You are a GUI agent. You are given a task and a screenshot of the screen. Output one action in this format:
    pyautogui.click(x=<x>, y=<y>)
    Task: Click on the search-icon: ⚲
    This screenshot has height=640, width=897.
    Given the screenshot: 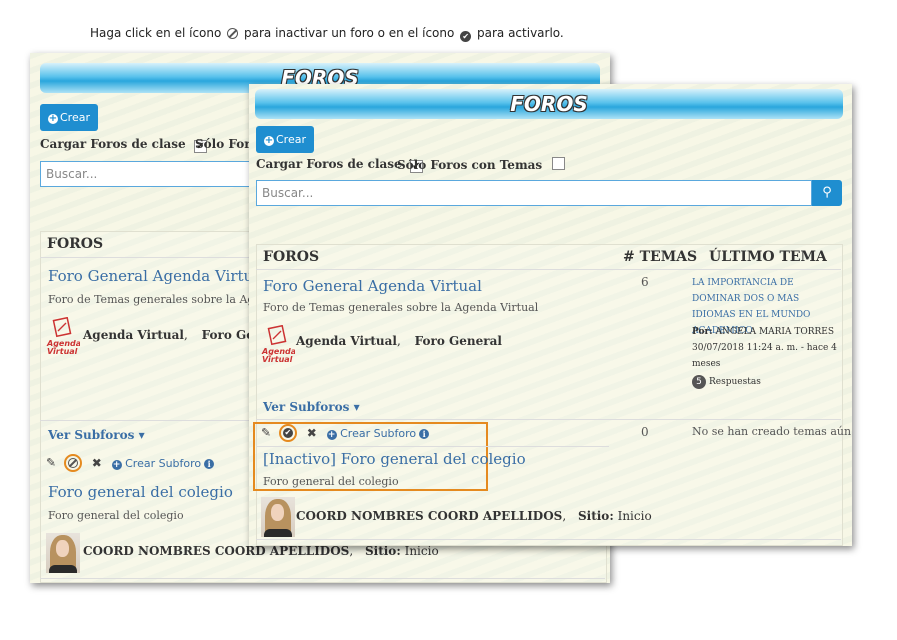 What is the action you would take?
    pyautogui.click(x=827, y=192)
    